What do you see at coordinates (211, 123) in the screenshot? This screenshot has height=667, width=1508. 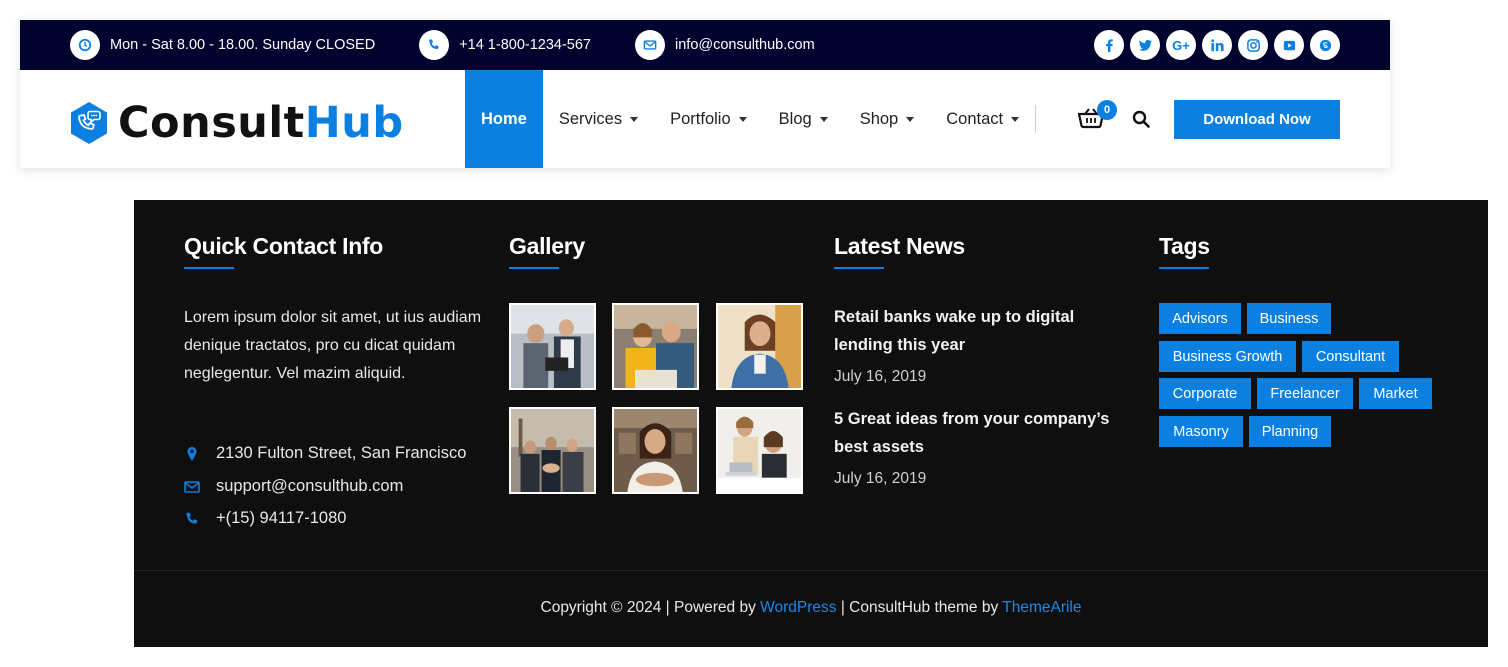 I see `logo-text-consult: Consult` at bounding box center [211, 123].